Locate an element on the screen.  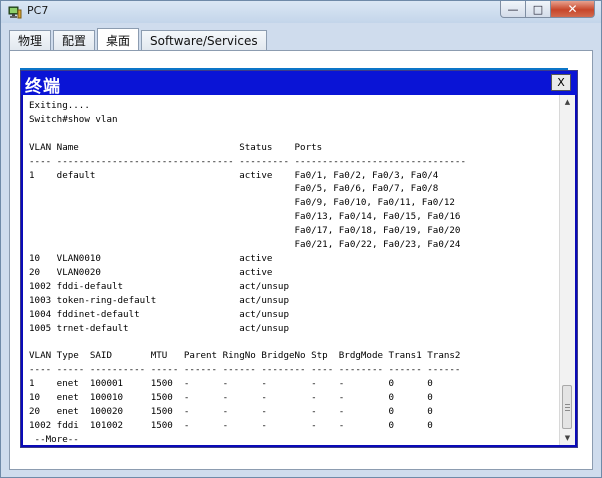
tab-config: 配置 is located at coordinates (74, 40).